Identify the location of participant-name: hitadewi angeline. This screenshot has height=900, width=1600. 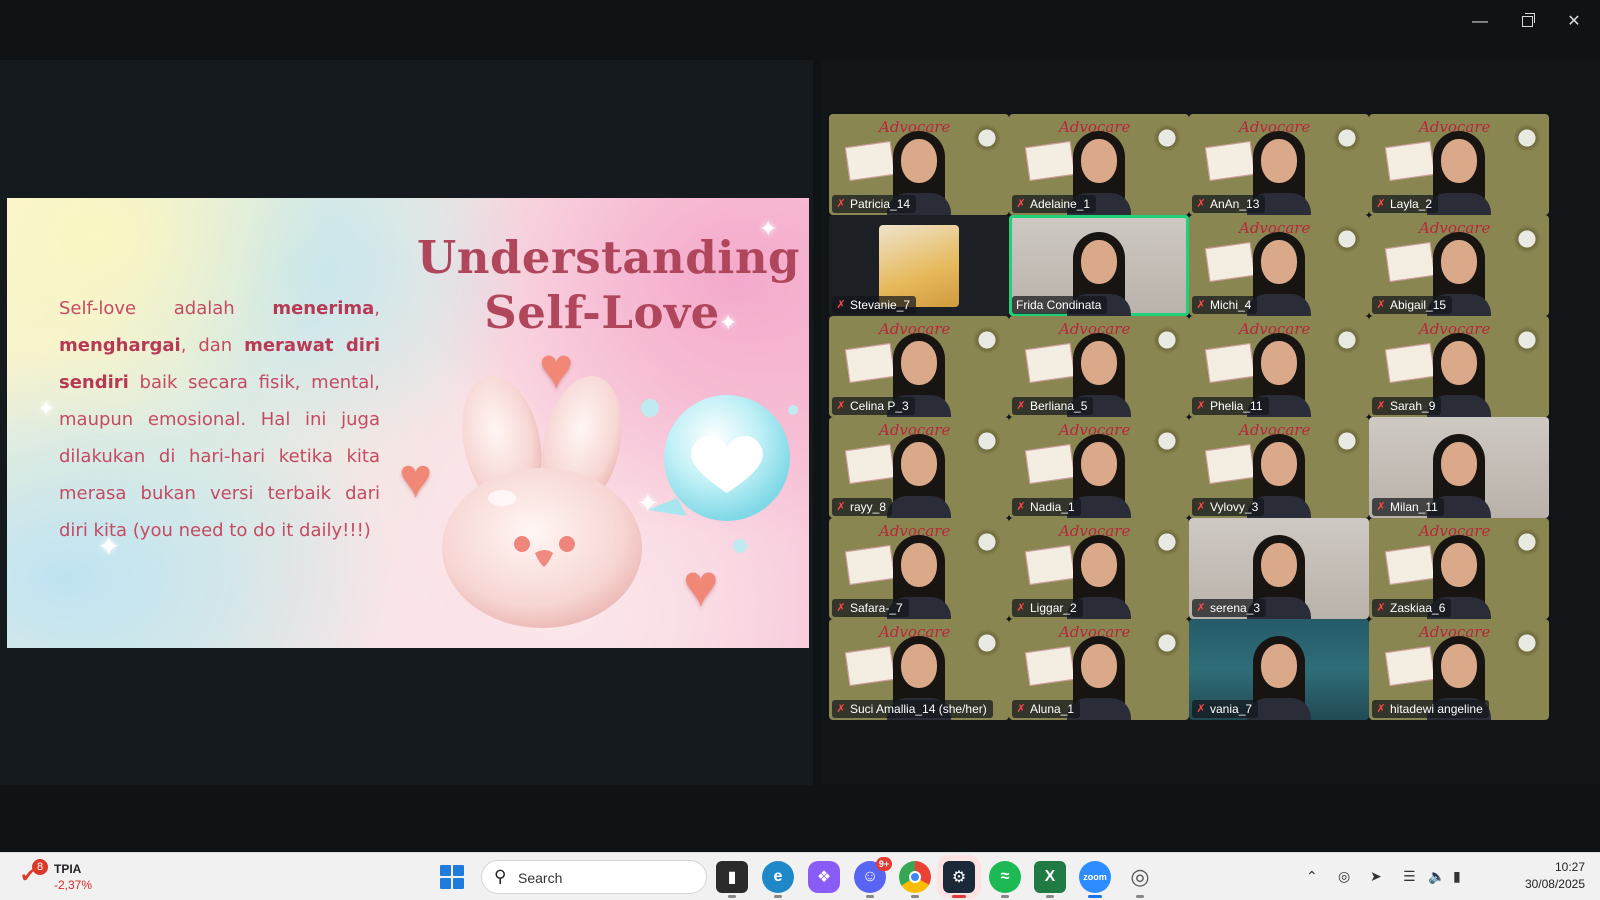
(1436, 709).